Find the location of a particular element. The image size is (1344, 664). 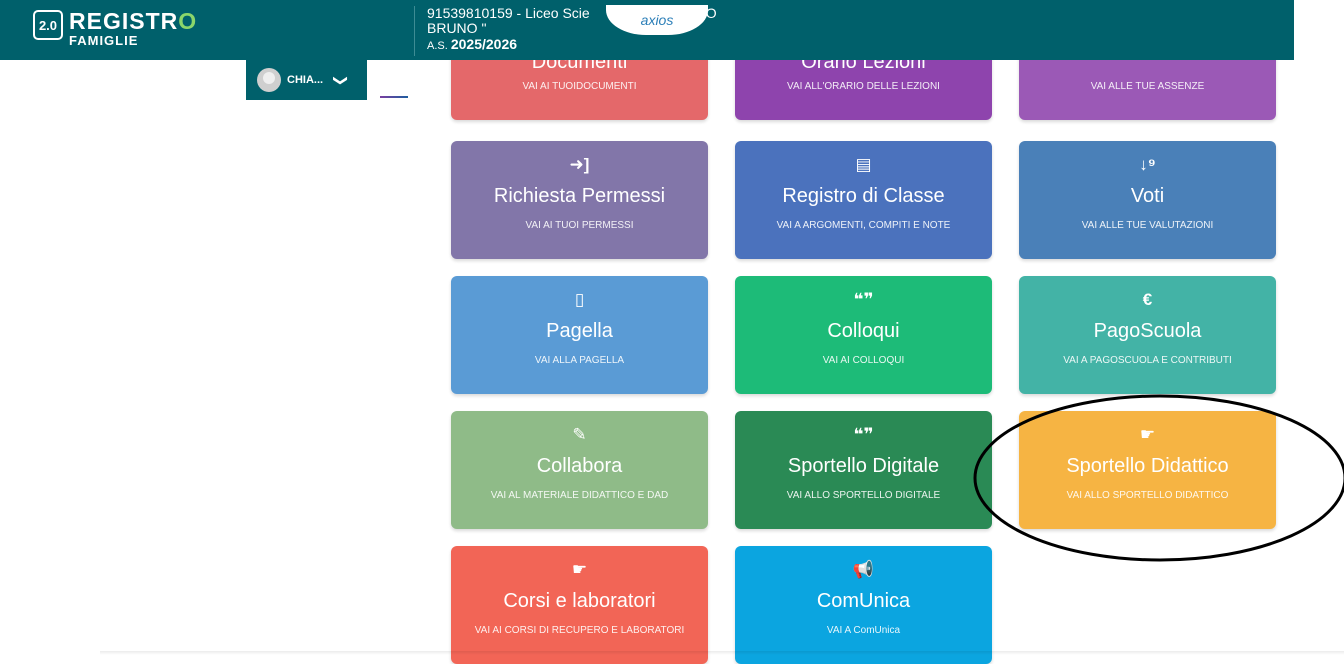

school-name-line1: 91539810159 - Liceo Scie is located at coordinates (508, 13).